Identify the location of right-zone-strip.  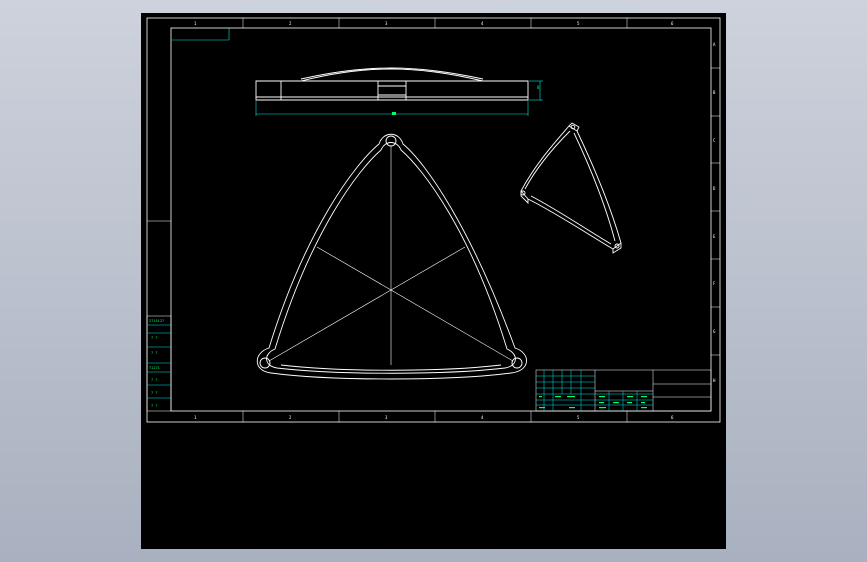
(715, 211).